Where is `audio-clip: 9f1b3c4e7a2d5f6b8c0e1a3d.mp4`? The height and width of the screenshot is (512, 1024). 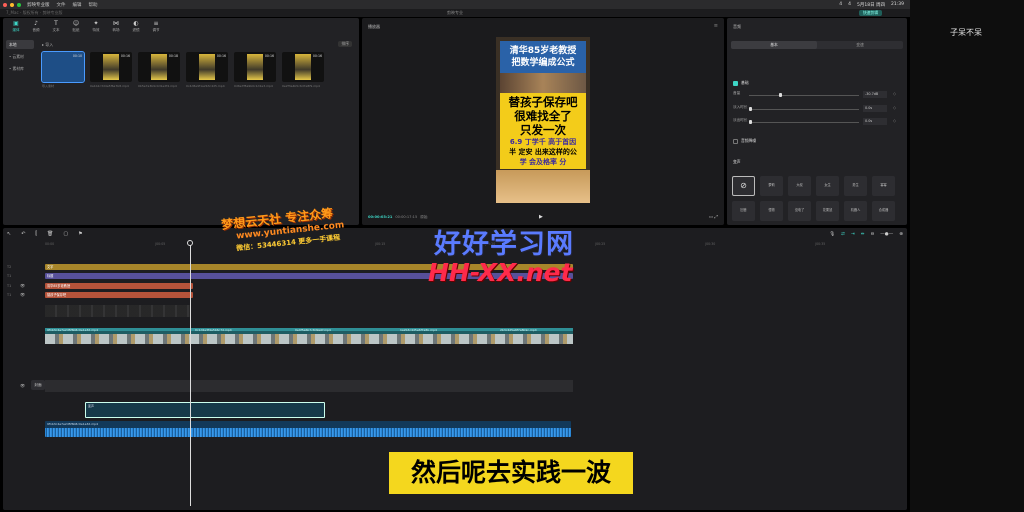 audio-clip: 9f1b3c4e7a2d5f6b8c0e1a3d.mp4 is located at coordinates (308, 429).